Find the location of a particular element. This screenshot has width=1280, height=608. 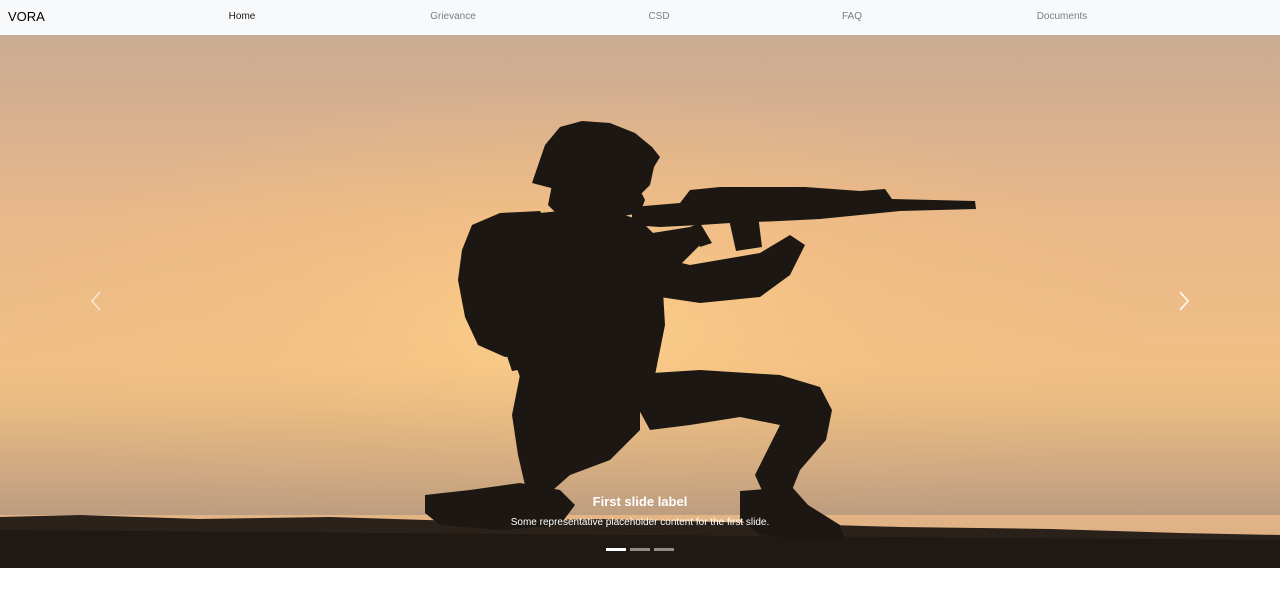

carousel-prev-button is located at coordinates (96, 301).